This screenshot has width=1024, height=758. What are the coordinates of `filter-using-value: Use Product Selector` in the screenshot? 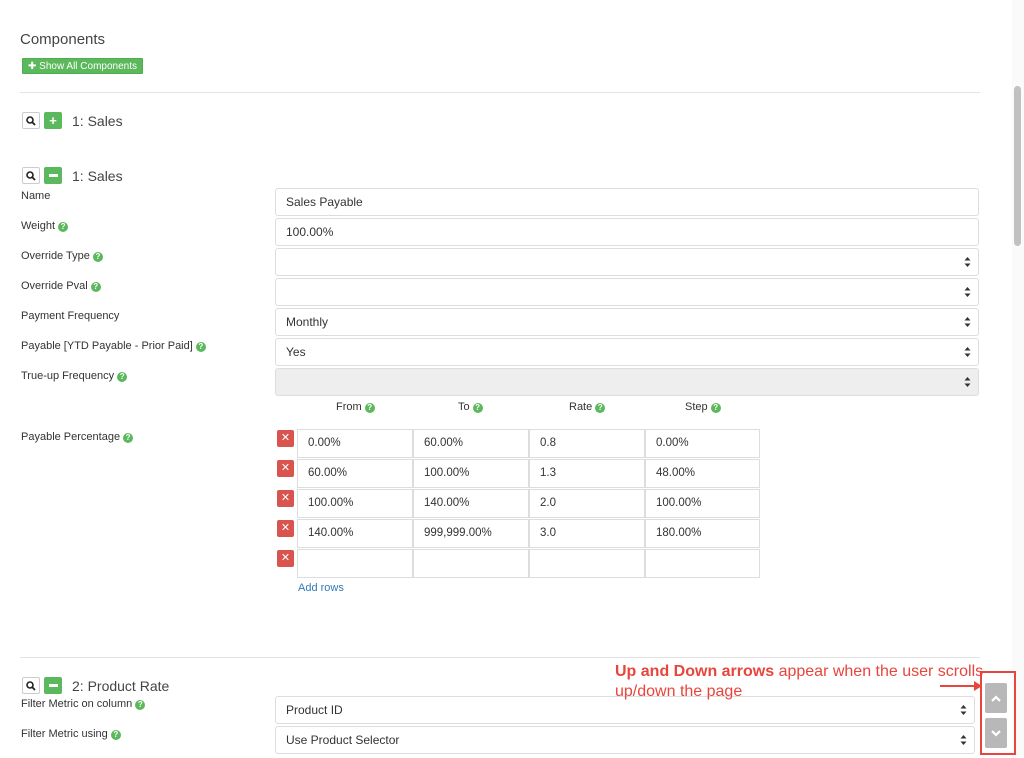 It's located at (343, 740).